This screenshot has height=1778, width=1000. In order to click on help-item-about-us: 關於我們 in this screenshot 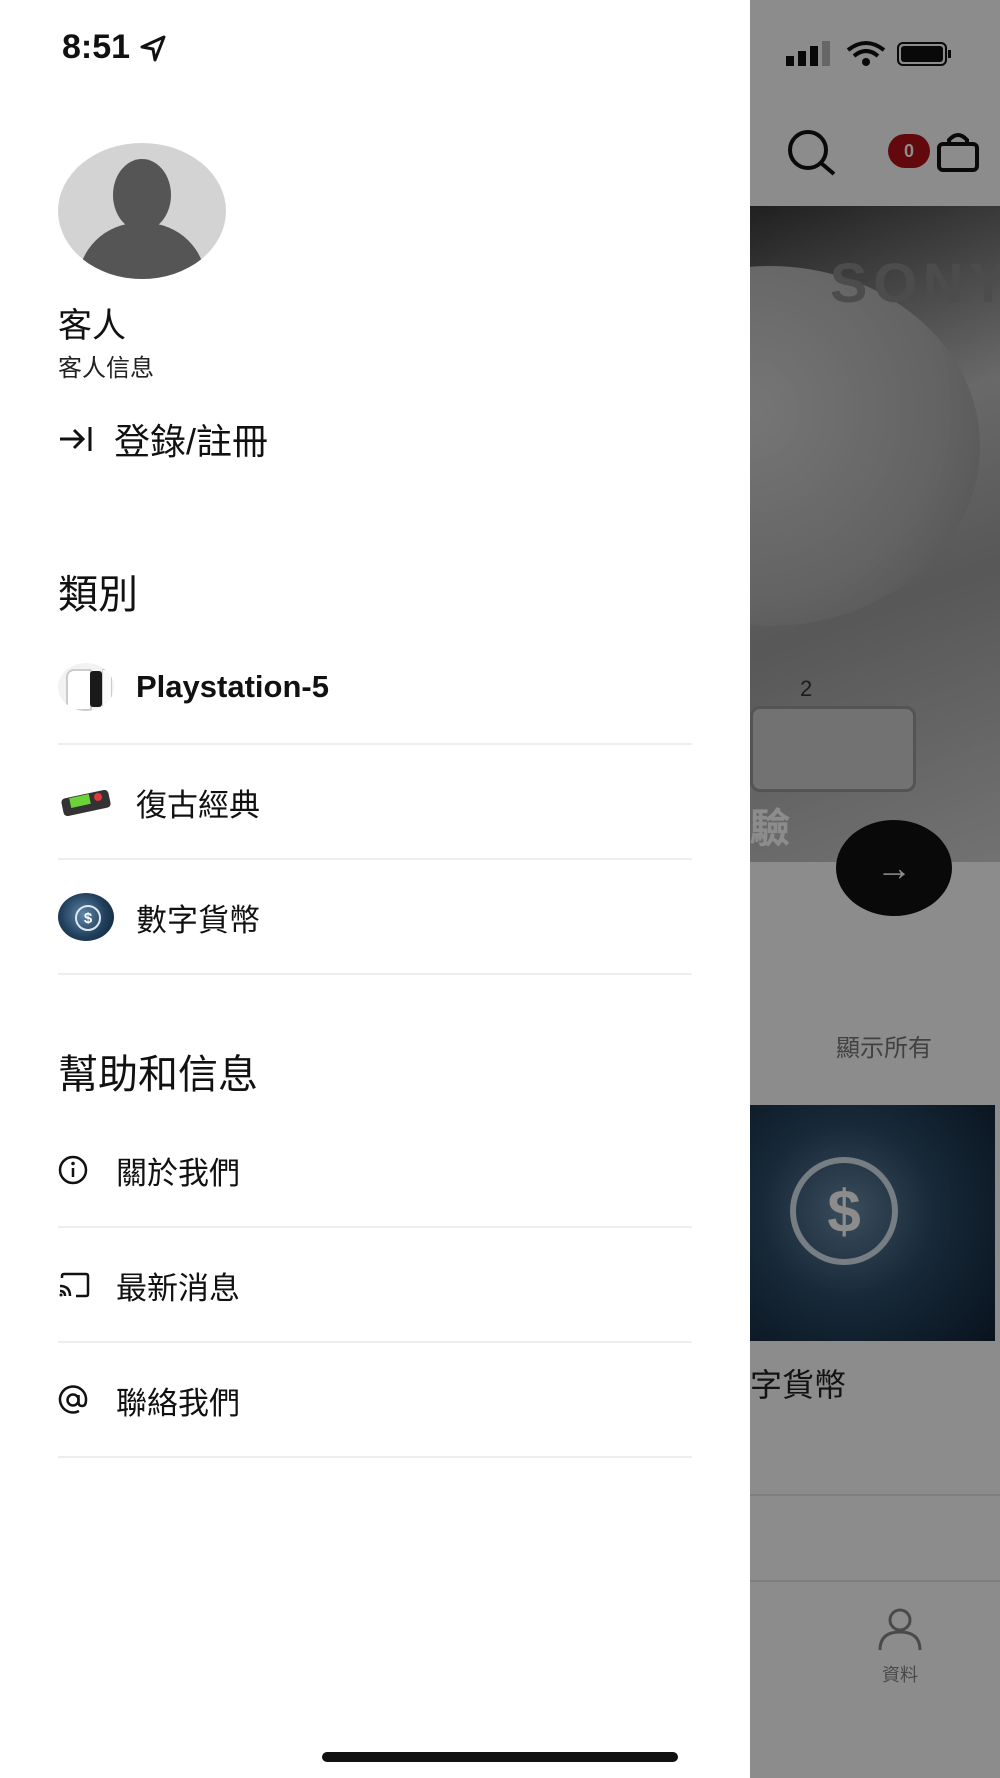, I will do `click(375, 1171)`.